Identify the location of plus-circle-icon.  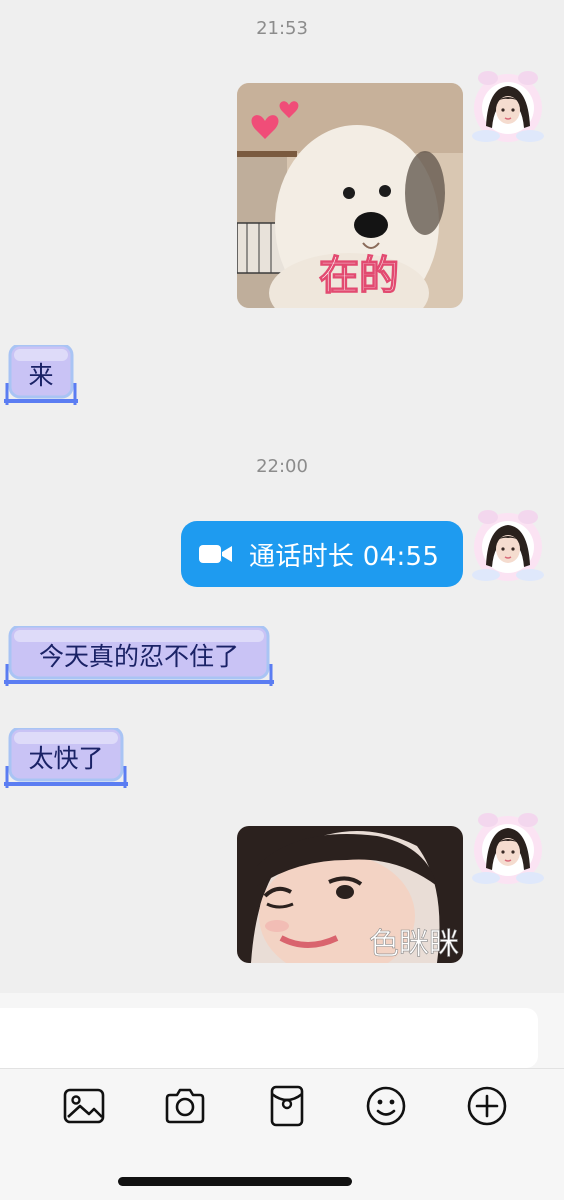
(487, 1106).